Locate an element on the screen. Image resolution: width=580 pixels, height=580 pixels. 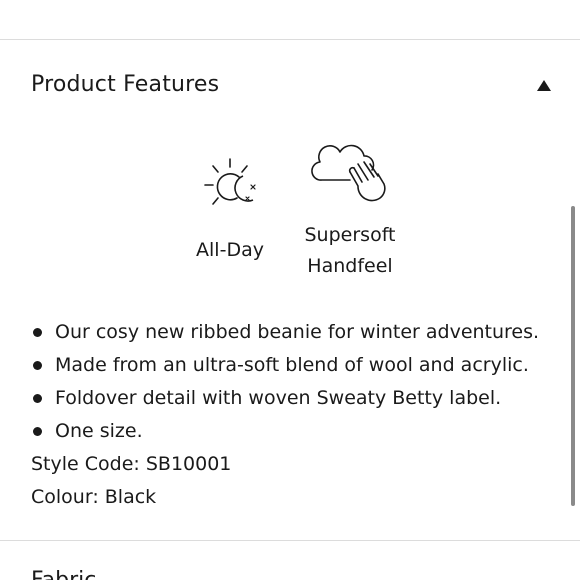
fabric-section-title: Fabric is located at coordinates (63, 573).